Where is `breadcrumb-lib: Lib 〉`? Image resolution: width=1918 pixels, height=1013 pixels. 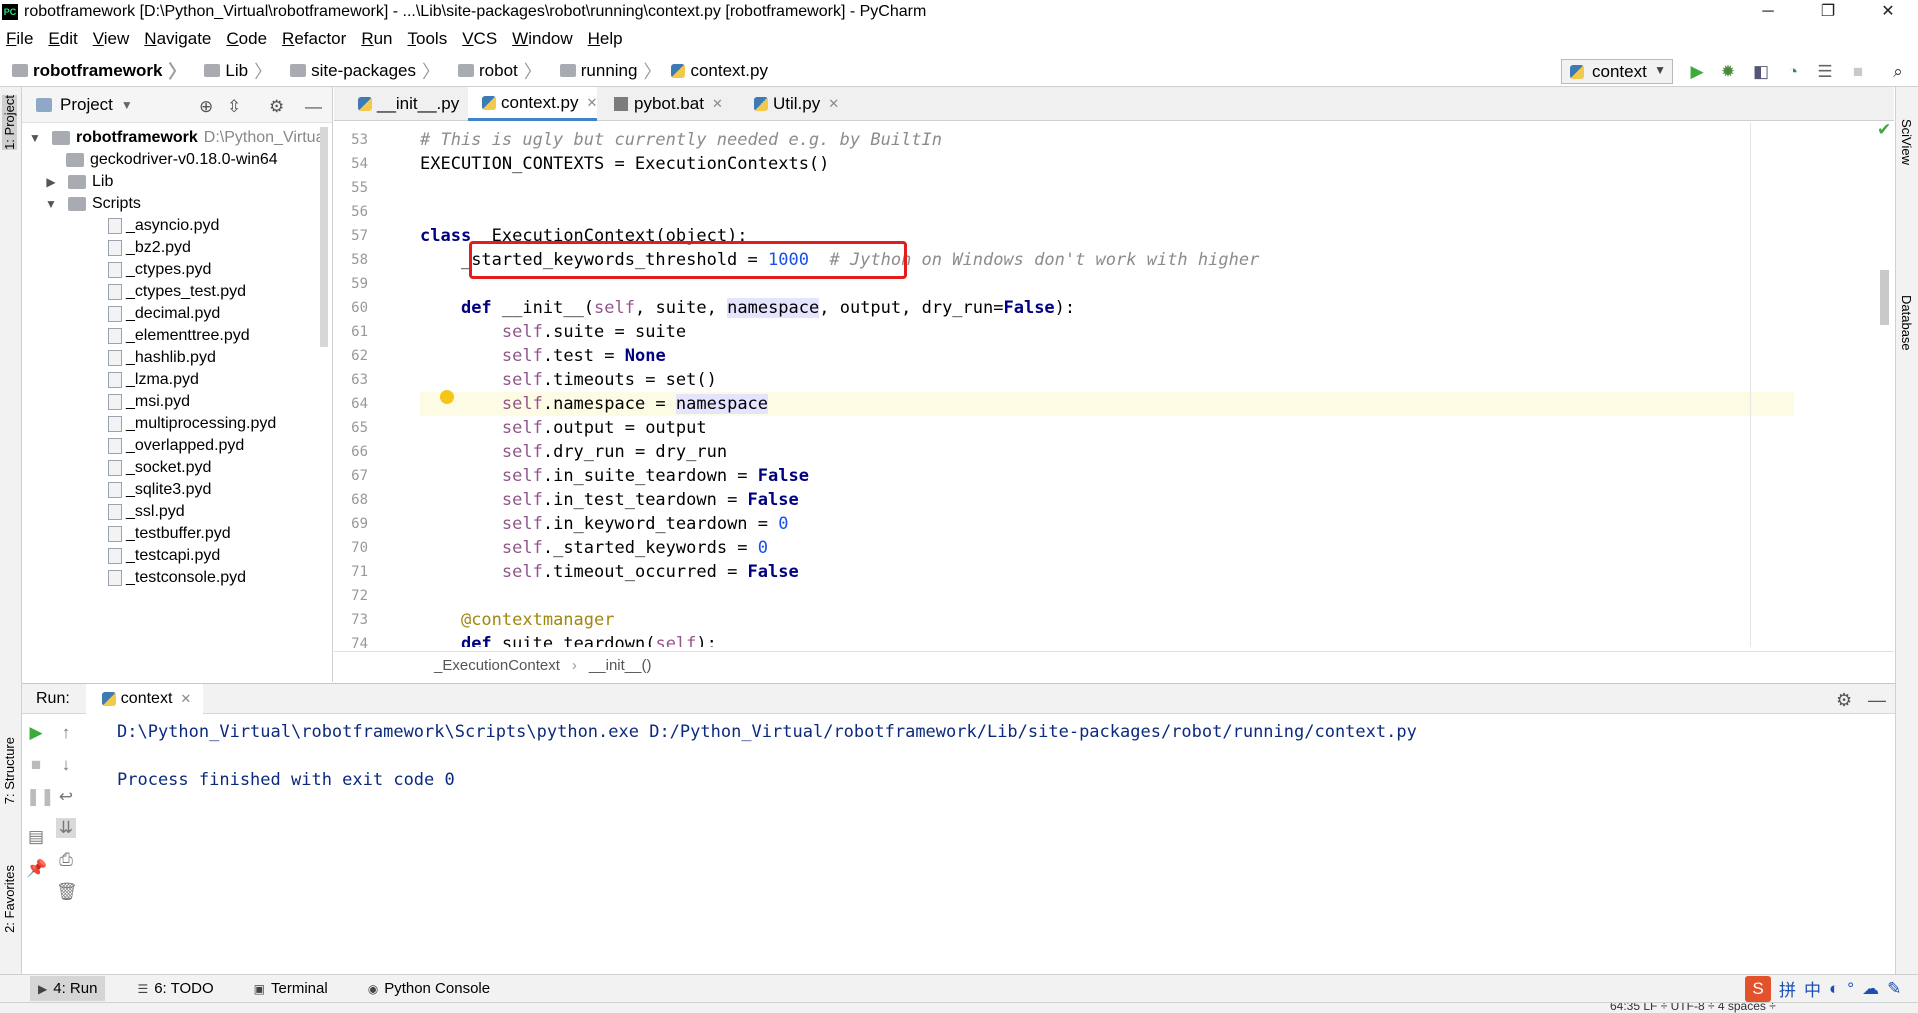
breadcrumb-lib: Lib 〉 is located at coordinates (232, 71).